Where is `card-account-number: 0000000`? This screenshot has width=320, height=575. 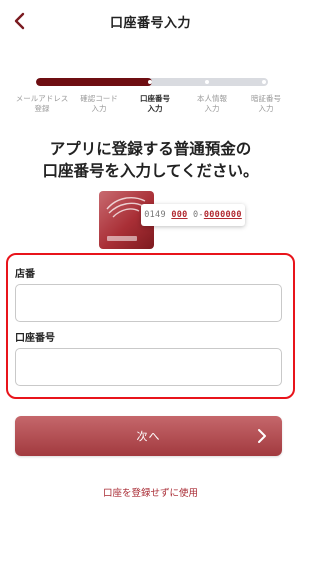 card-account-number: 0000000 is located at coordinates (222, 215).